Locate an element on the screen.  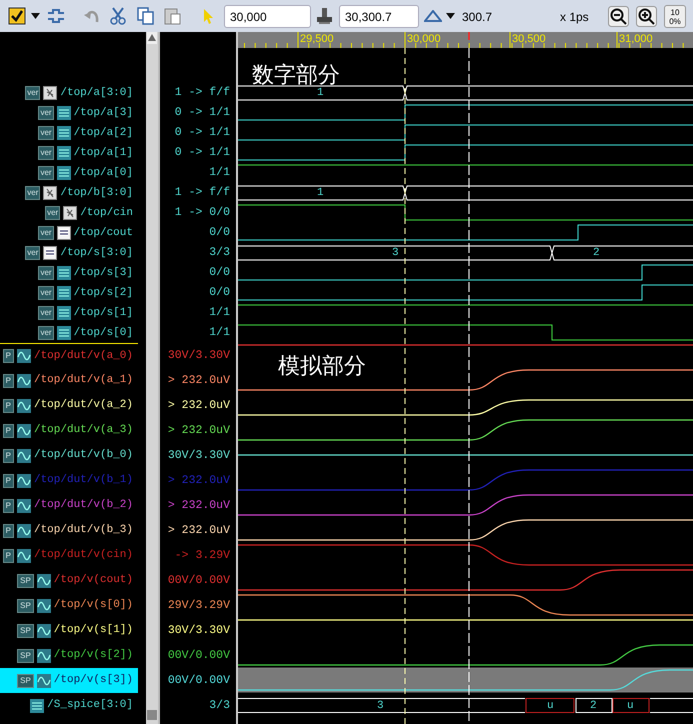
cut-icon is located at coordinates (118, 16).